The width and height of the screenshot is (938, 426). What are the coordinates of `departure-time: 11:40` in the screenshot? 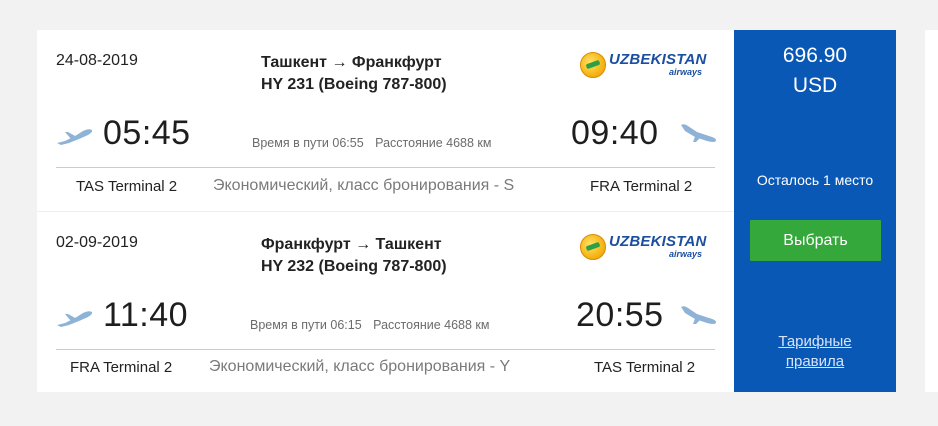 It's located at (146, 315).